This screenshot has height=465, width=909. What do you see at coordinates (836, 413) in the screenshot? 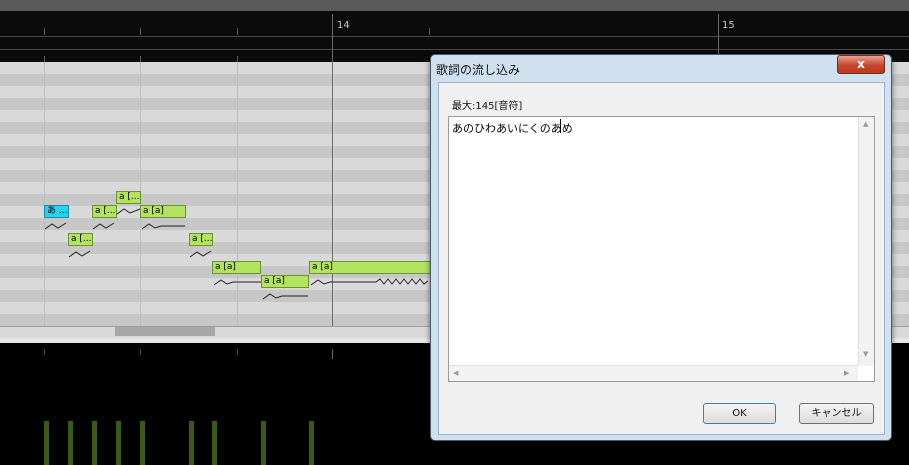
I see `cancel-button: キャンセル` at bounding box center [836, 413].